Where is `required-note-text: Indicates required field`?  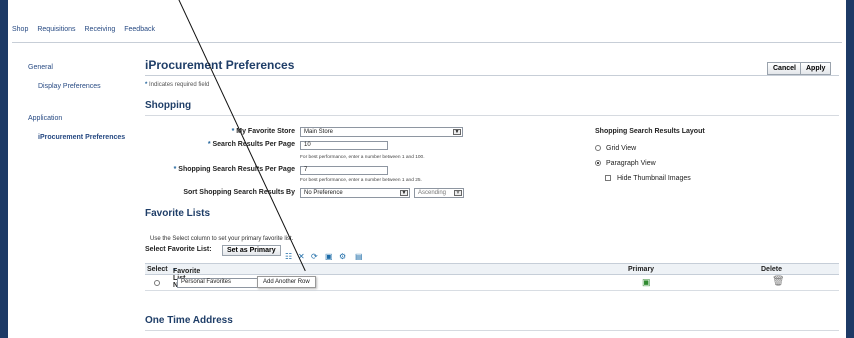 required-note-text: Indicates required field is located at coordinates (179, 85).